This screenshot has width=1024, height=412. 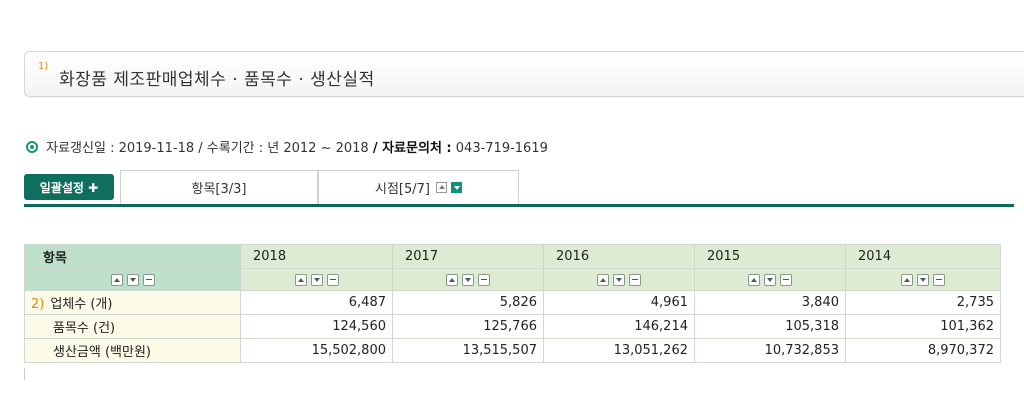 What do you see at coordinates (619, 350) in the screenshot?
I see `table-cell: 13,051,262` at bounding box center [619, 350].